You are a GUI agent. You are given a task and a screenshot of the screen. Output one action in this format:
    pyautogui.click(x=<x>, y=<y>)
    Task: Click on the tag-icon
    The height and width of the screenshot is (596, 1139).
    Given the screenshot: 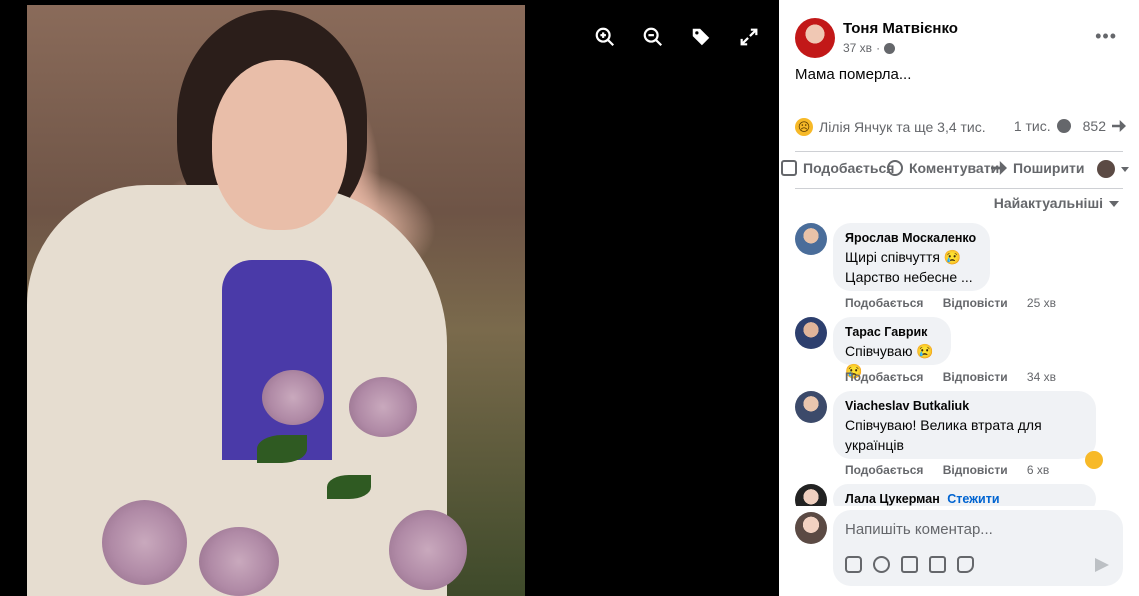 What is the action you would take?
    pyautogui.click(x=701, y=37)
    